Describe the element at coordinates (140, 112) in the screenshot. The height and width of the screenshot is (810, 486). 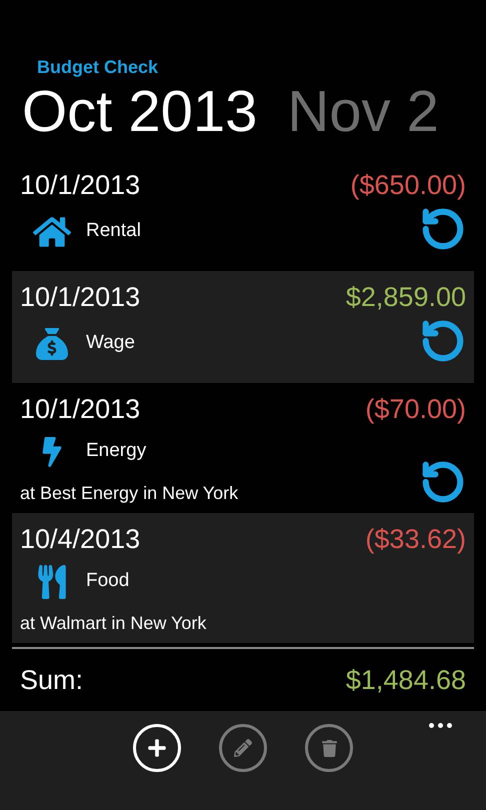
I see `pivot-header: Oct 2013` at that location.